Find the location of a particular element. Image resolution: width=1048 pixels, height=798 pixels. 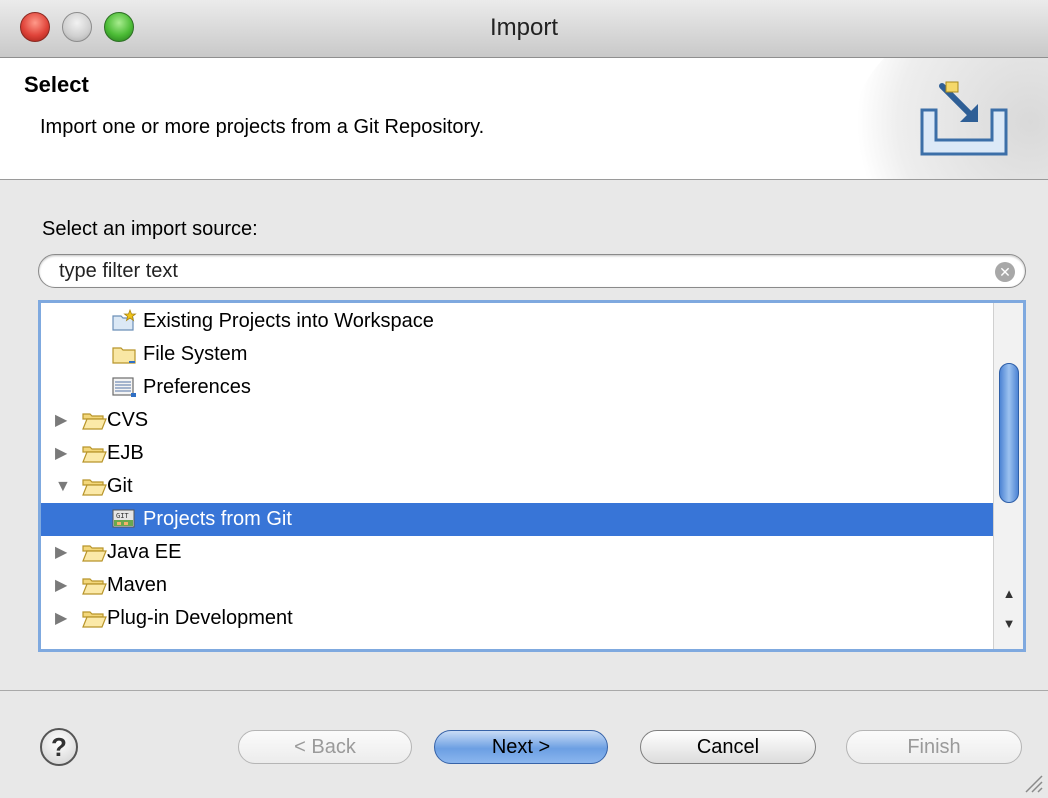

tree-item-label: Preferences is located at coordinates (197, 387).